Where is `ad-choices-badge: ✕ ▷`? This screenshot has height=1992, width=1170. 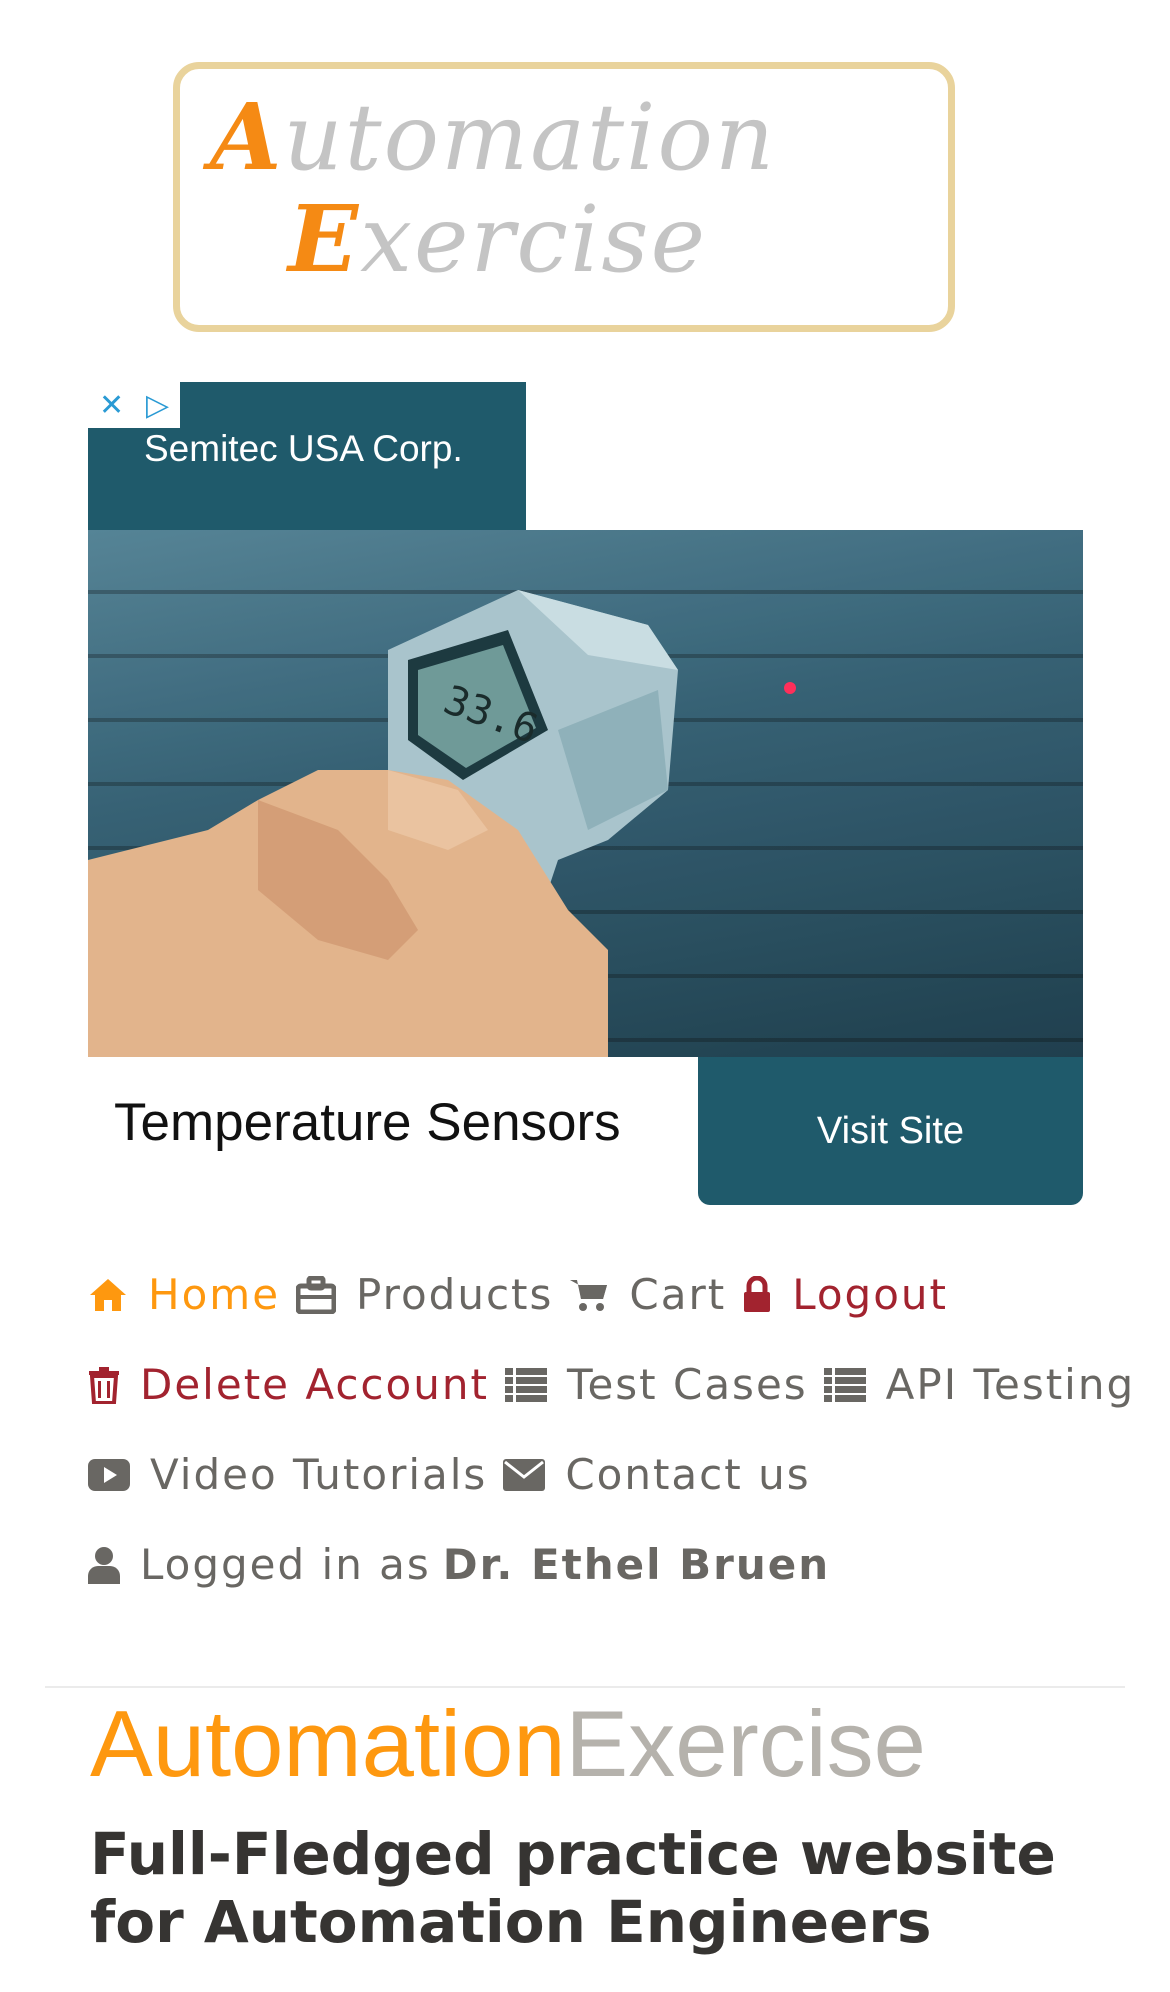
ad-choices-badge: ✕ ▷ is located at coordinates (134, 405).